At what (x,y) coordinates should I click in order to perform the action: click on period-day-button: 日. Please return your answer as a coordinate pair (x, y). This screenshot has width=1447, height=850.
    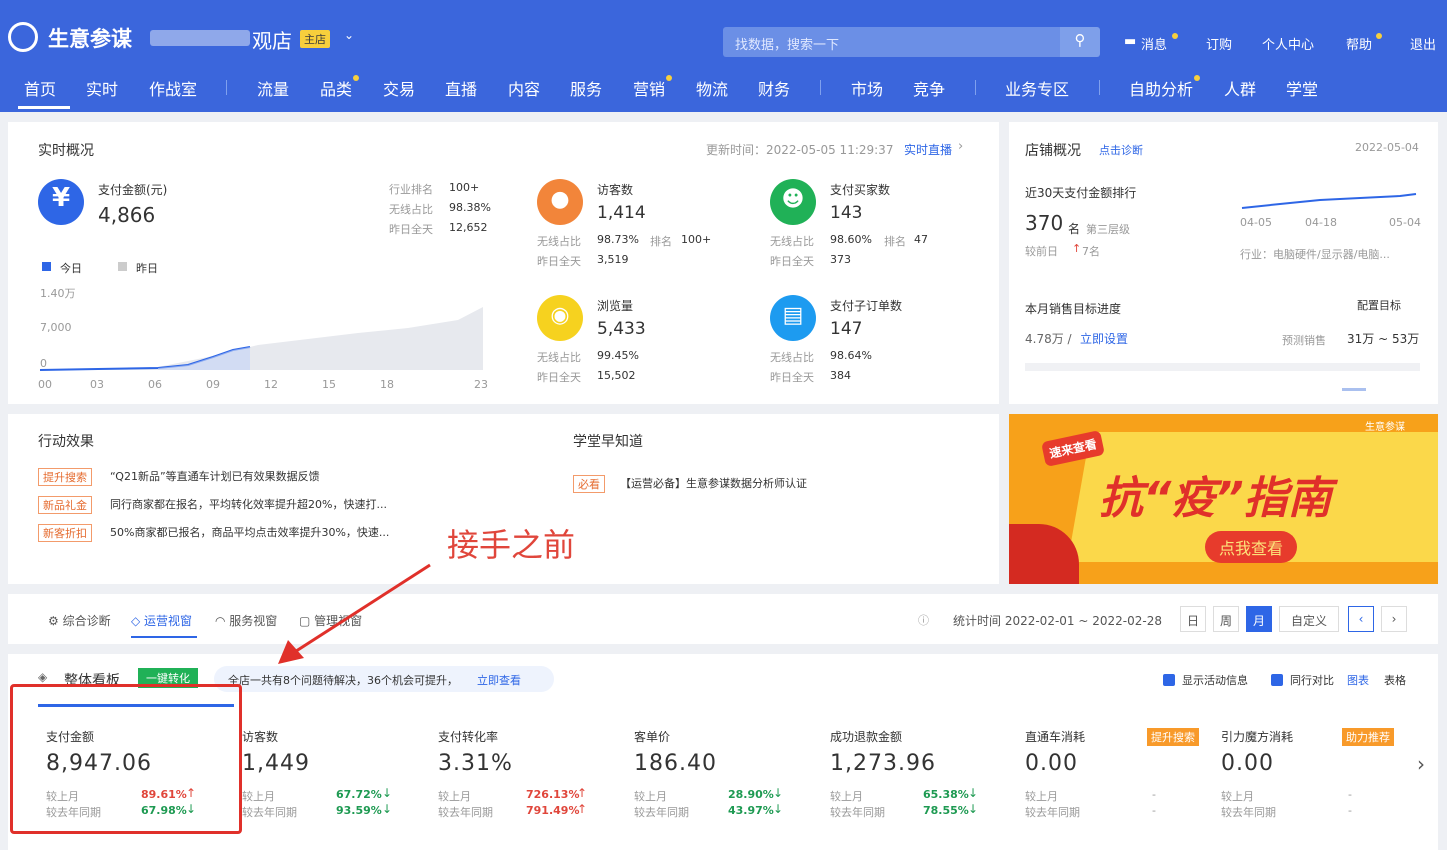
    Looking at the image, I should click on (1193, 619).